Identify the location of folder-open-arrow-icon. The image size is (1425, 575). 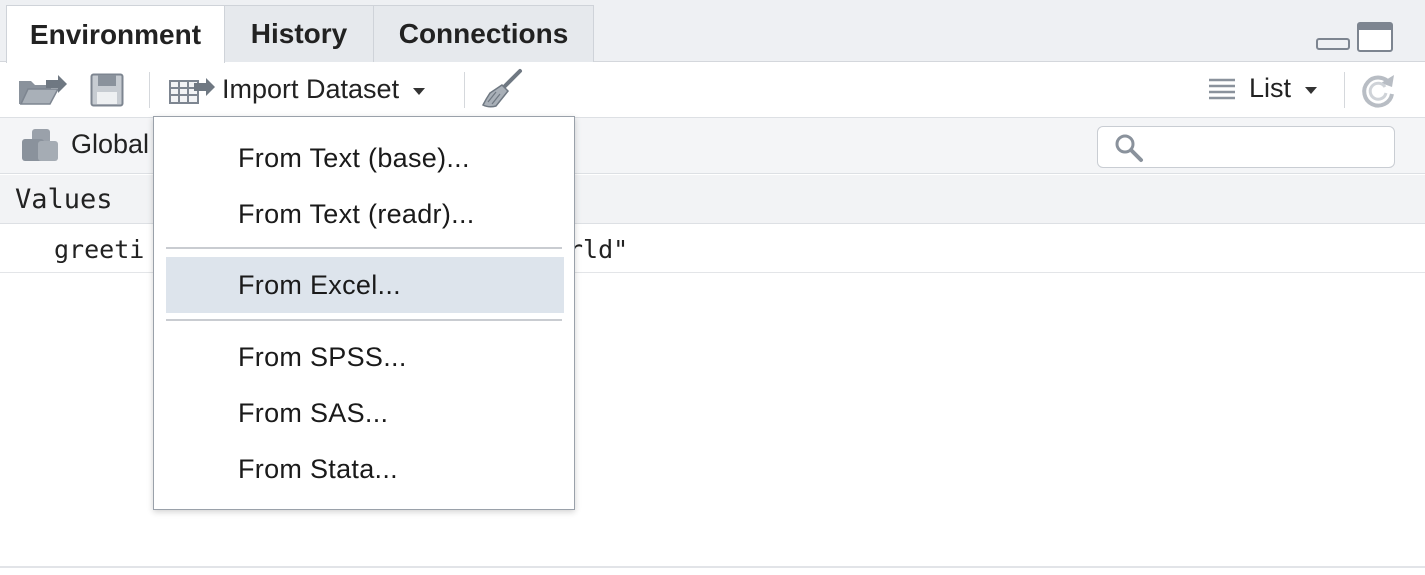
(43, 90).